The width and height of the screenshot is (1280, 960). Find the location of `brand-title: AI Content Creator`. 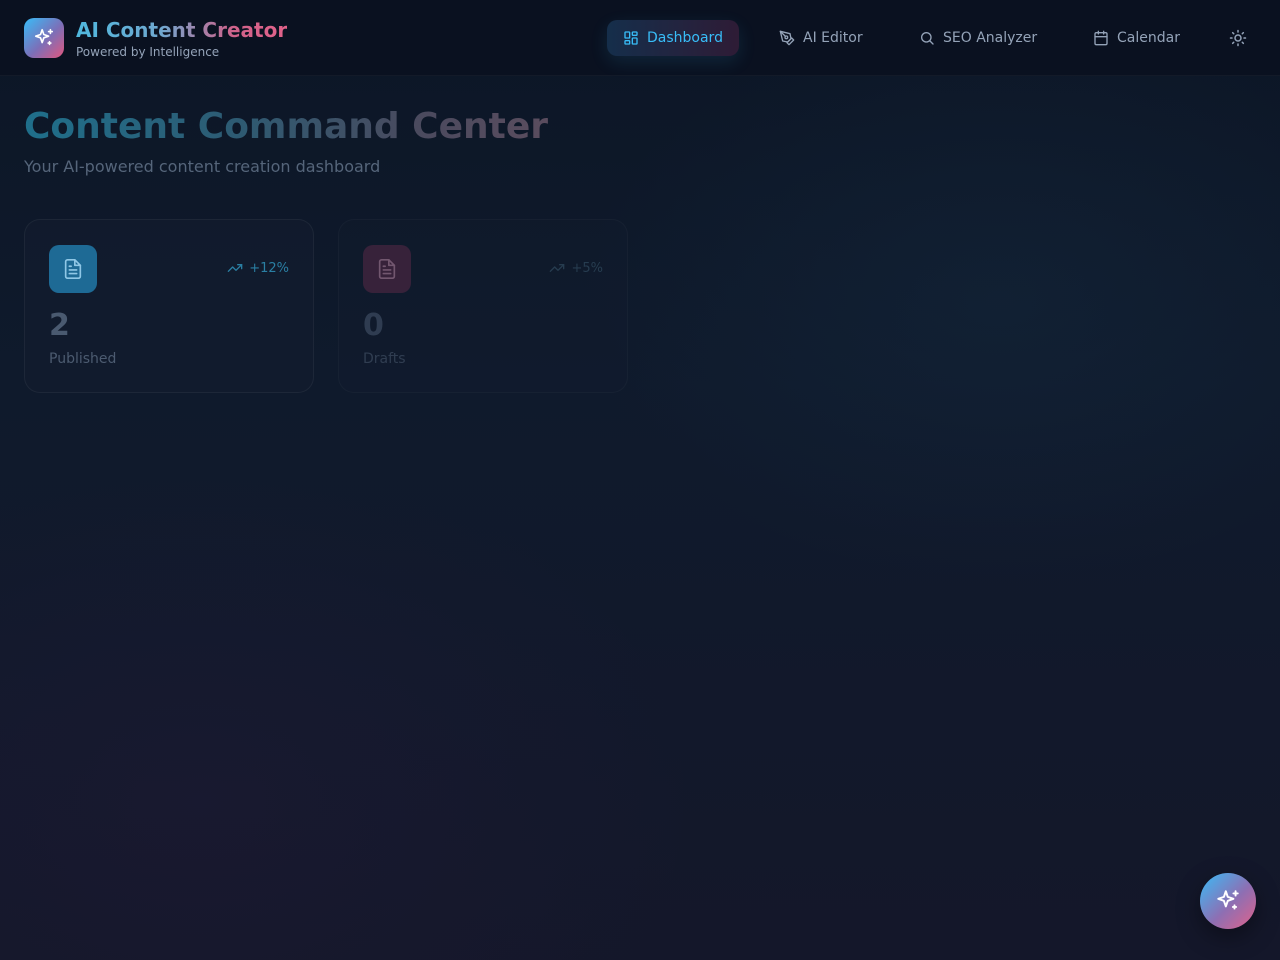

brand-title: AI Content Creator is located at coordinates (182, 30).